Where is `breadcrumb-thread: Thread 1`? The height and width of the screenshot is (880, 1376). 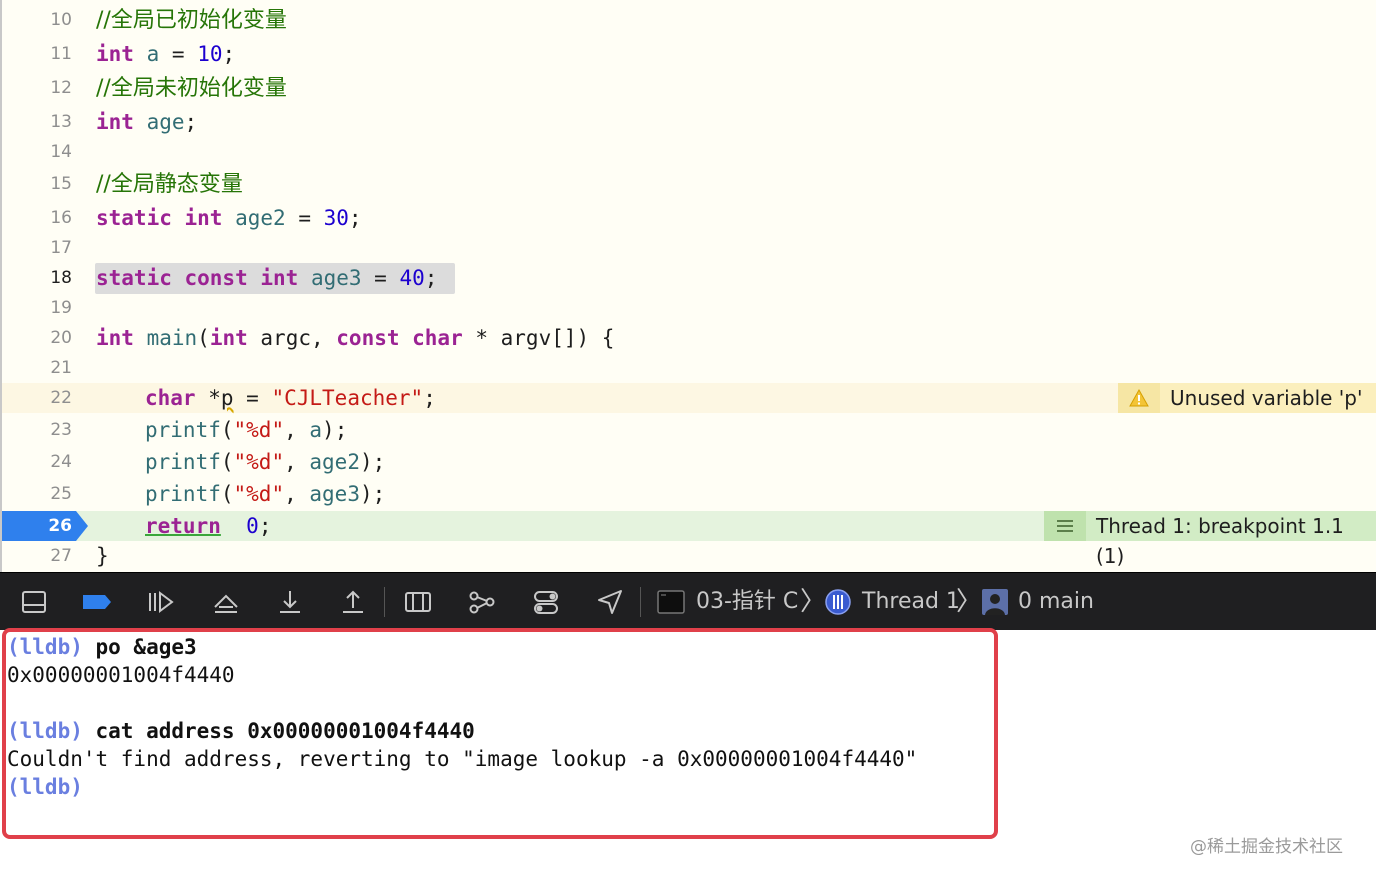
breadcrumb-thread: Thread 1 is located at coordinates (911, 602).